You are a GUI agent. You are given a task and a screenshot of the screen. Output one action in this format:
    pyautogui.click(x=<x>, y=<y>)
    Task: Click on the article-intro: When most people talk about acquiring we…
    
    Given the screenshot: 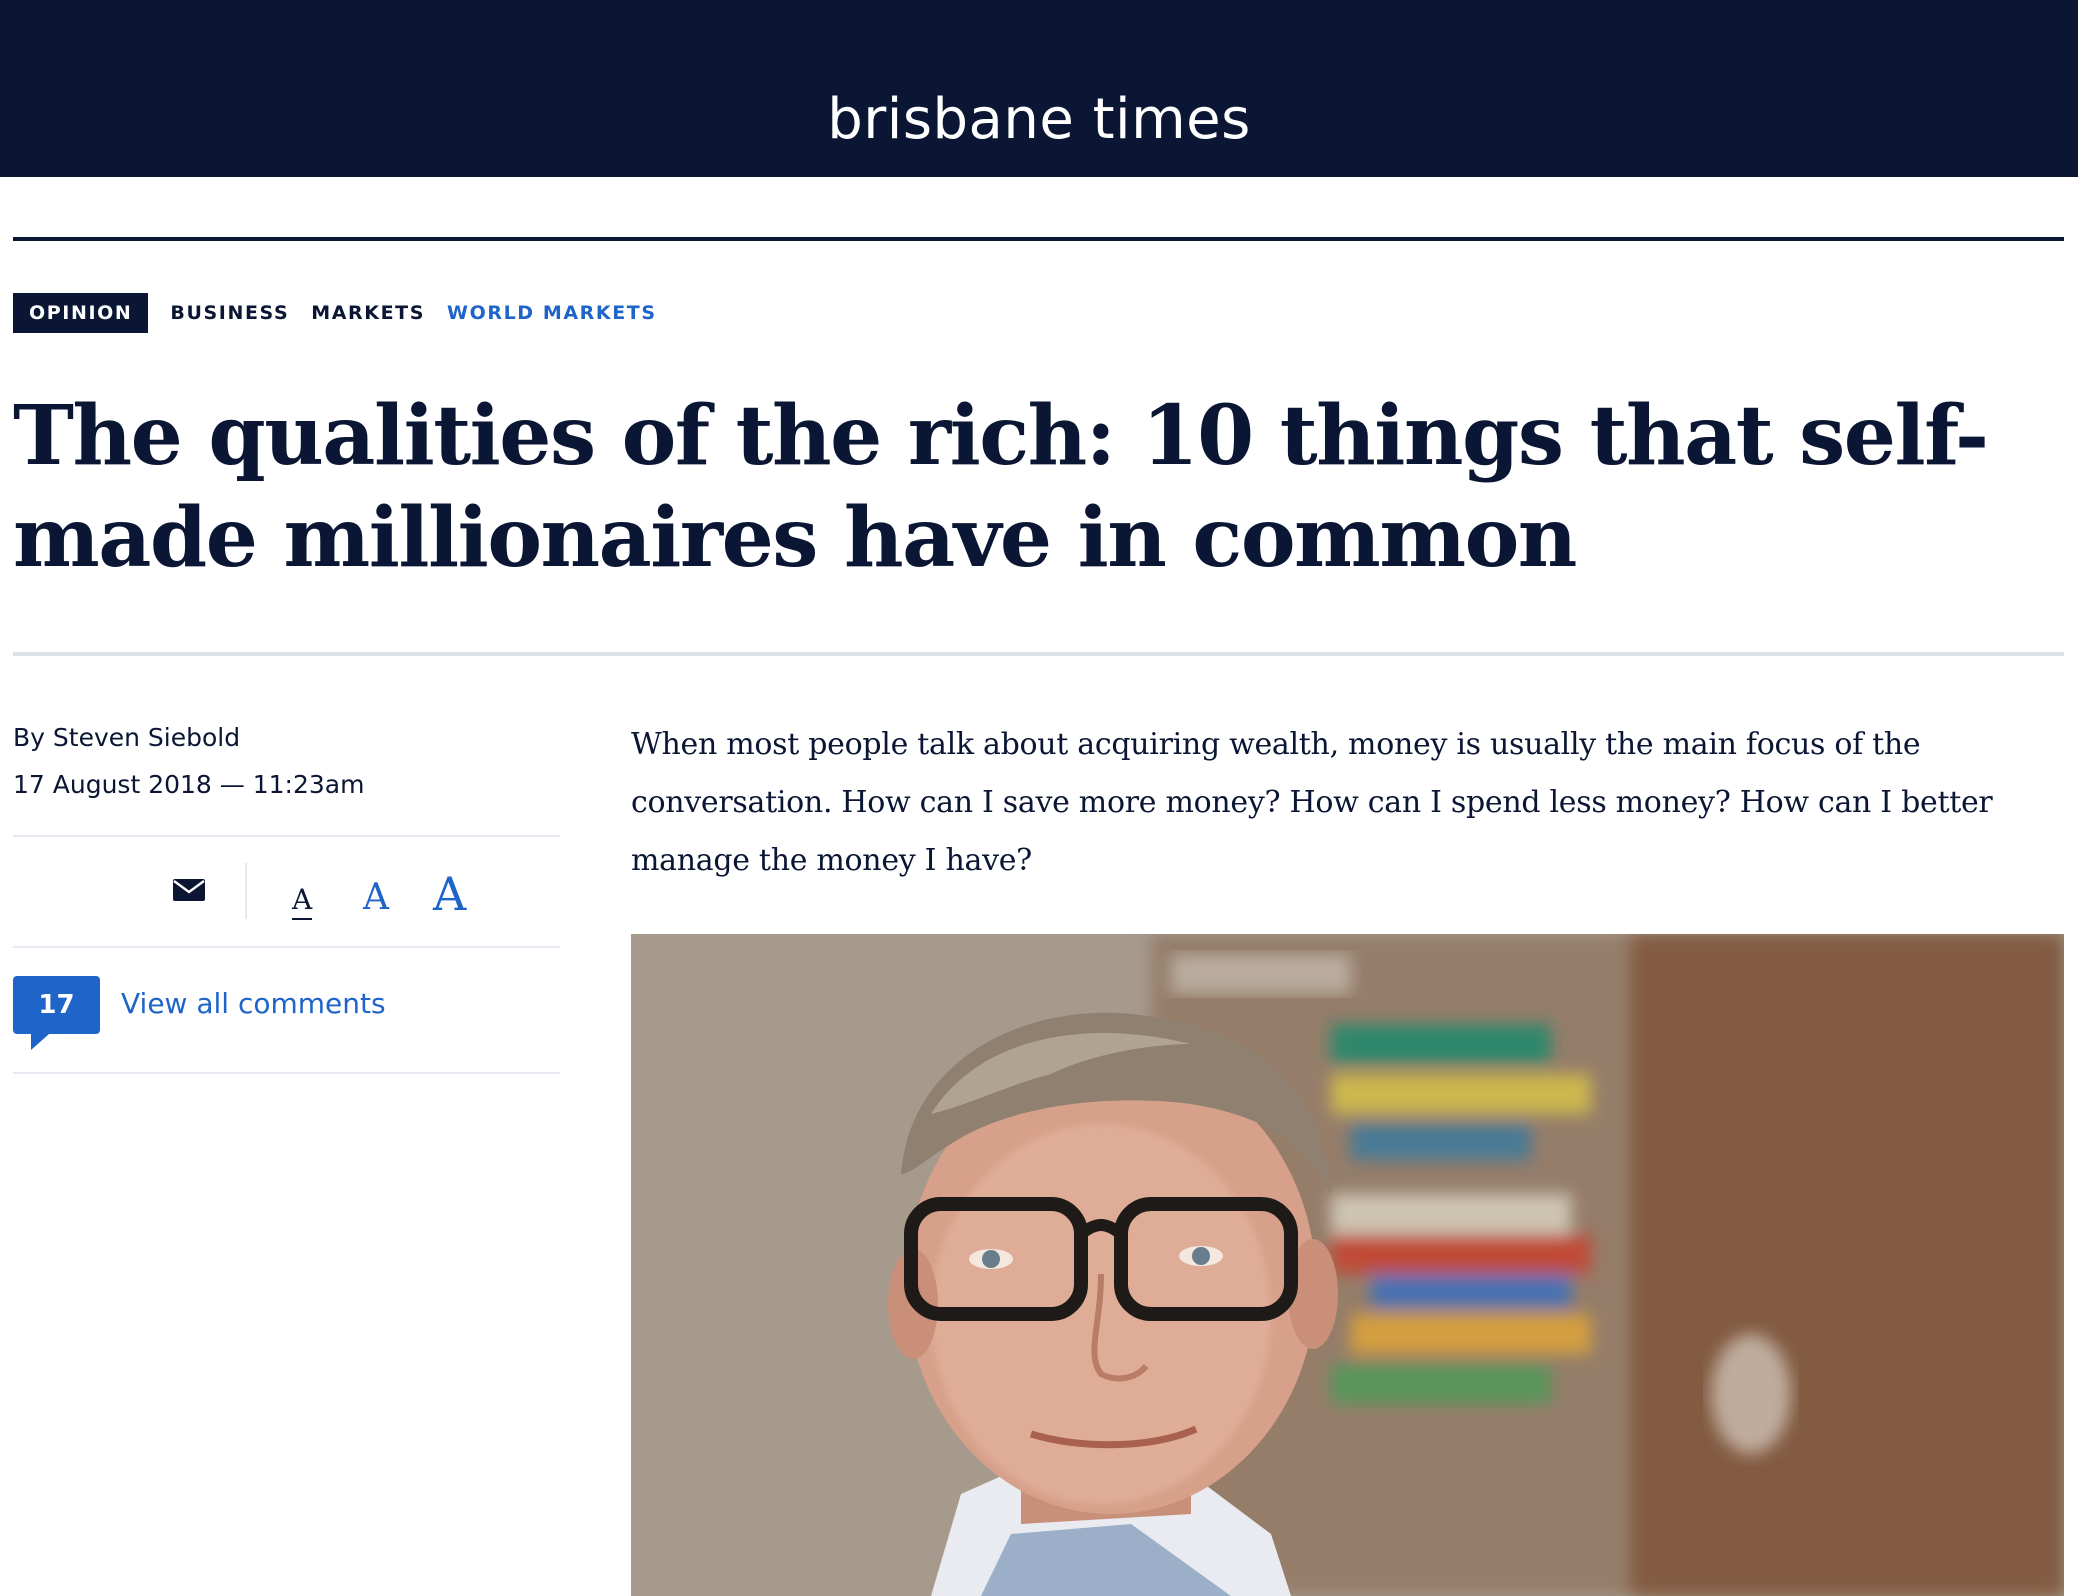 What is the action you would take?
    pyautogui.click(x=1312, y=802)
    